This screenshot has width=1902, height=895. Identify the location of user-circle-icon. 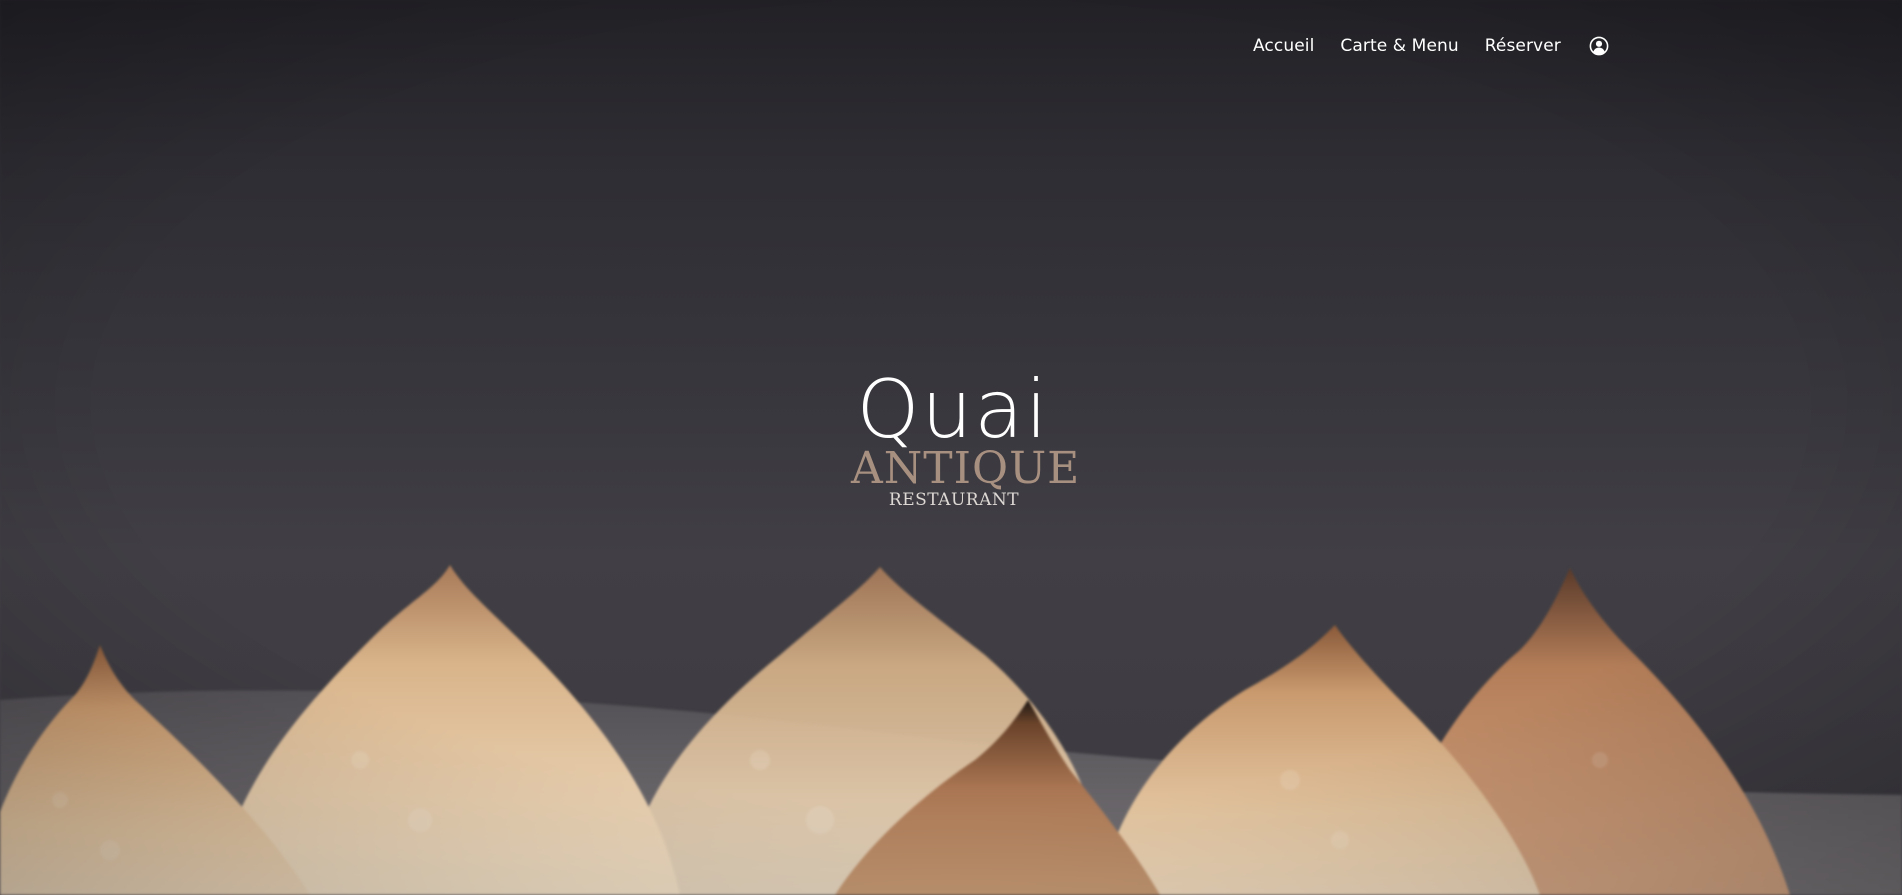
(1599, 46).